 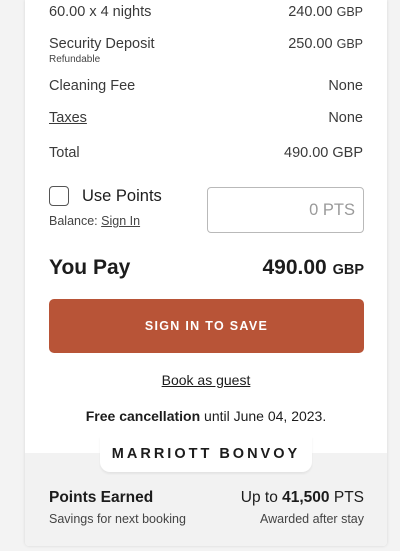 I want to click on points-earned-title: Points Earned, so click(x=101, y=497).